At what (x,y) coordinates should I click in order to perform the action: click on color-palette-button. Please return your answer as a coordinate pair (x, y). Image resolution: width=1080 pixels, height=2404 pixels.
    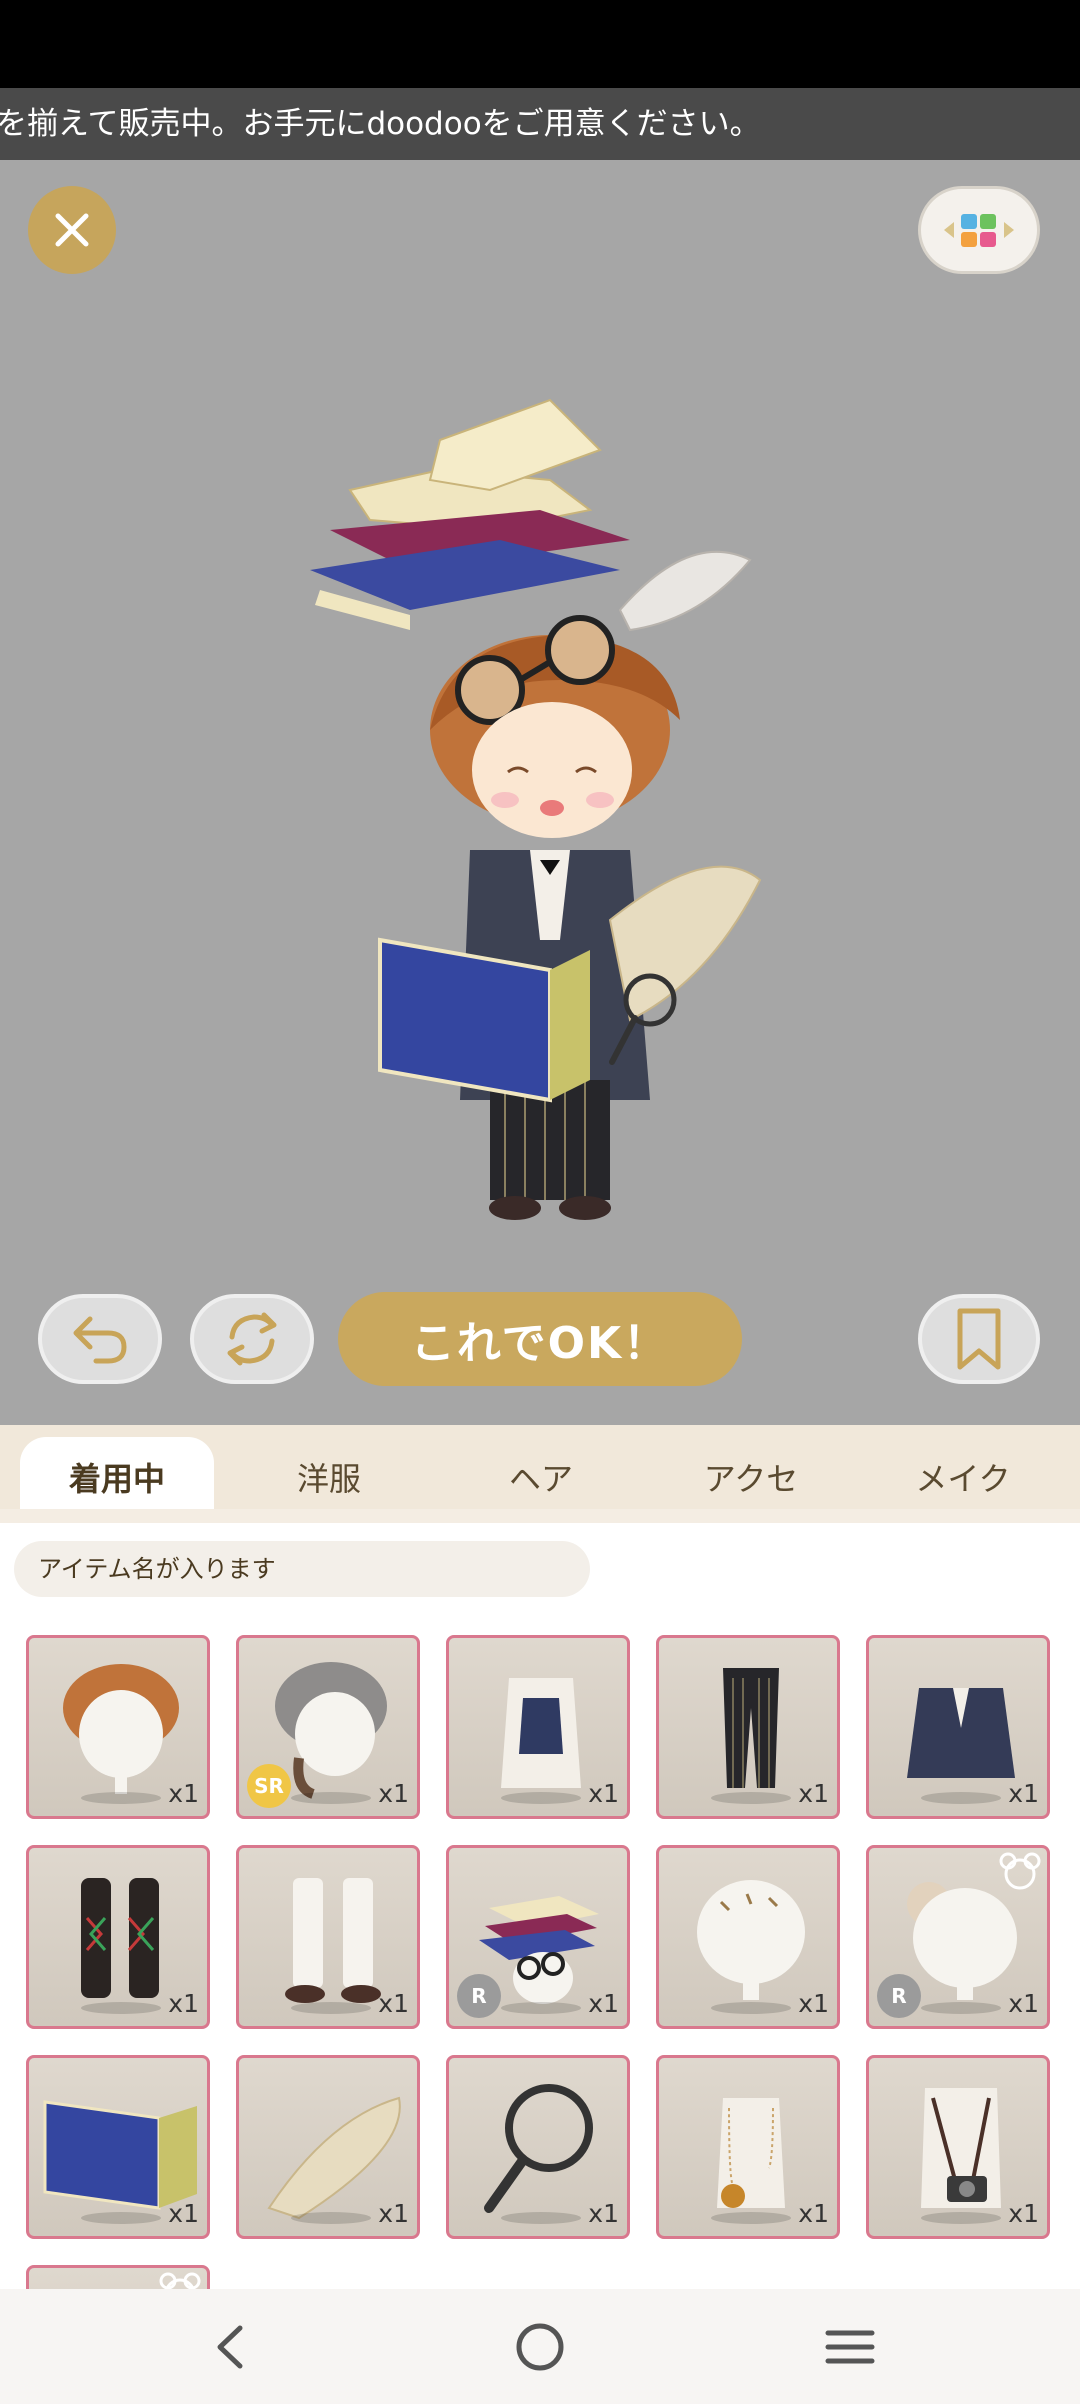
    Looking at the image, I should click on (979, 230).